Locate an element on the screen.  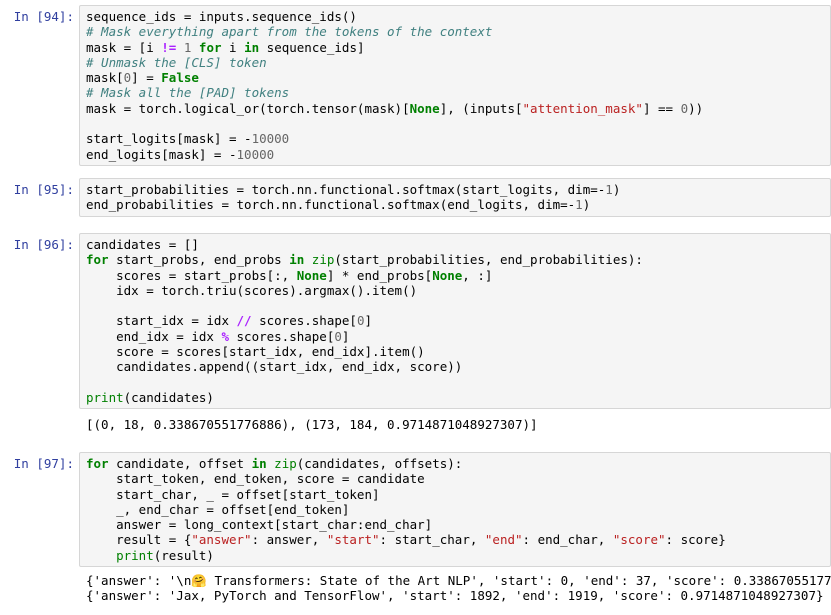
code-token: _, end_char = offset[end_token] is located at coordinates (218, 509).